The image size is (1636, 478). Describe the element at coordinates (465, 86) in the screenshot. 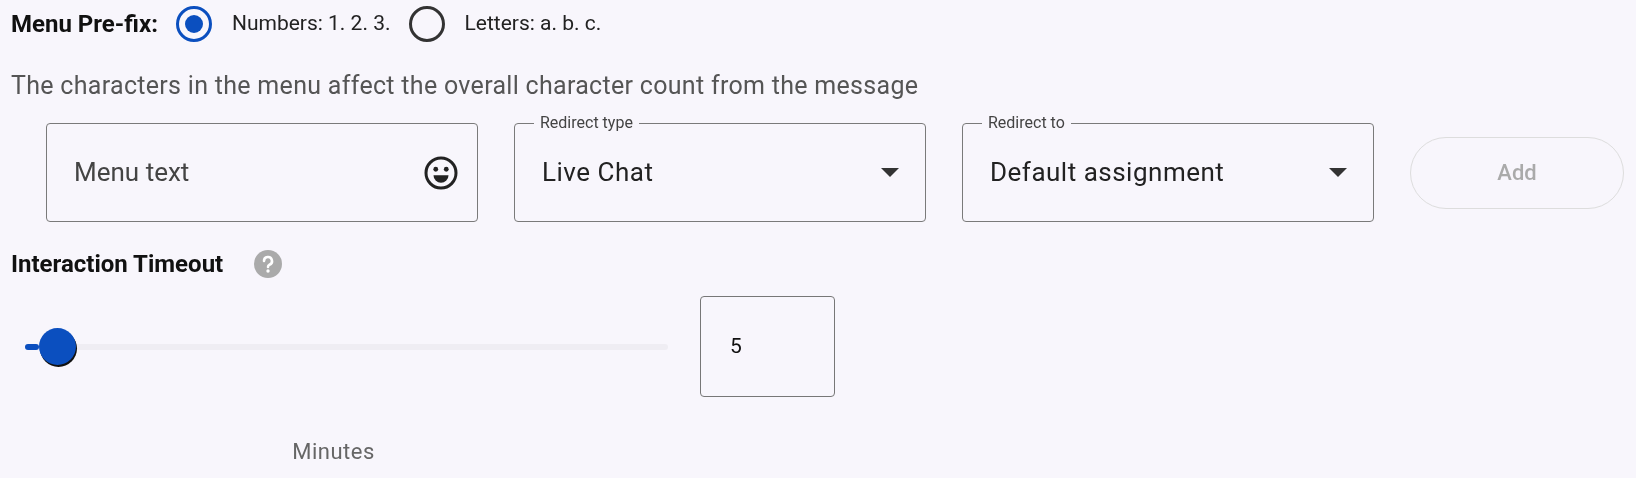

I see `description-text: The characters in the menu affect the overall character count from the message` at that location.